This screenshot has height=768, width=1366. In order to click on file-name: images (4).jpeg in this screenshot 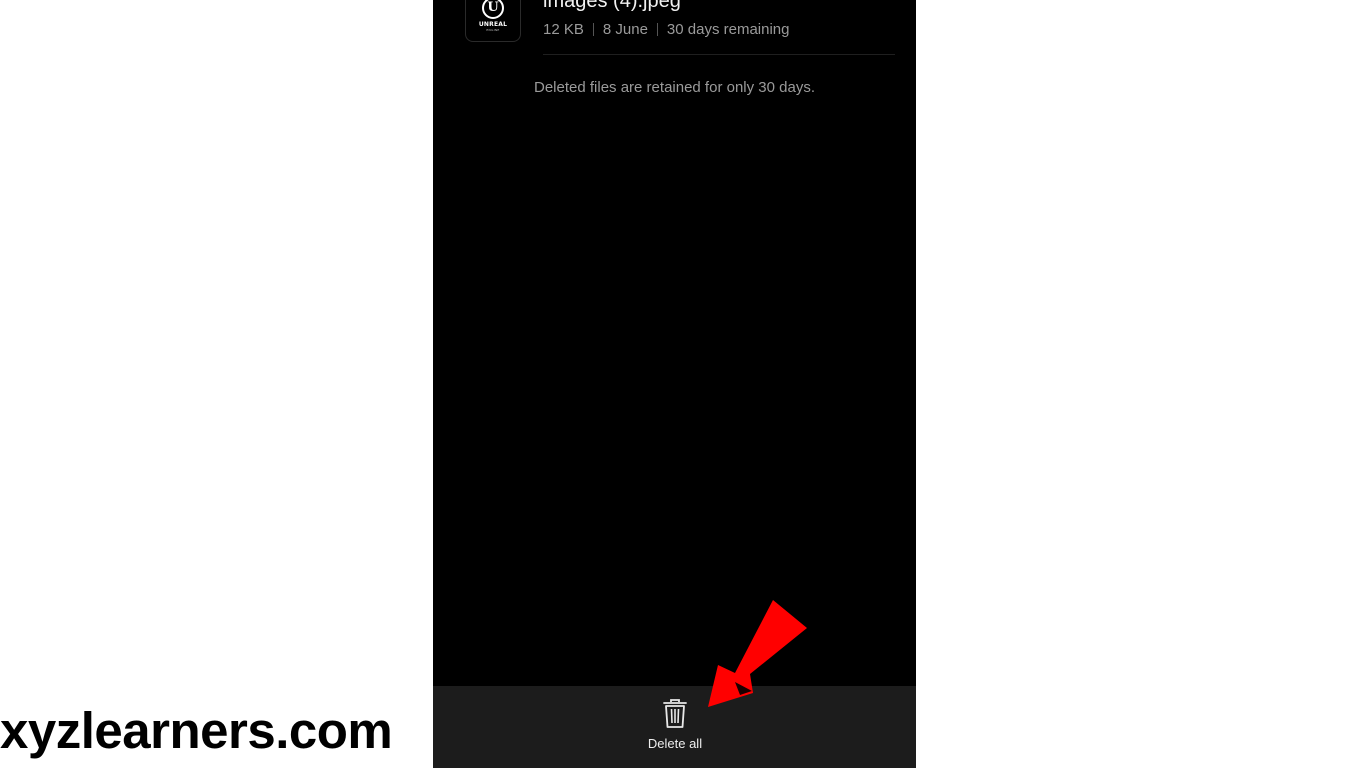, I will do `click(612, 6)`.